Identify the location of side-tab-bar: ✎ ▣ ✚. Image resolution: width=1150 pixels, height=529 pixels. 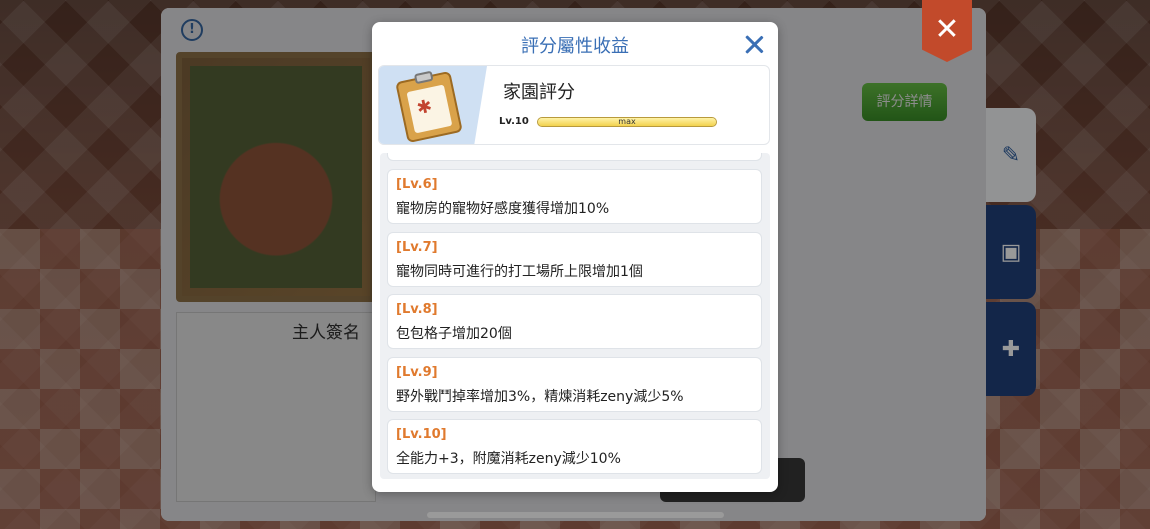
(1011, 253).